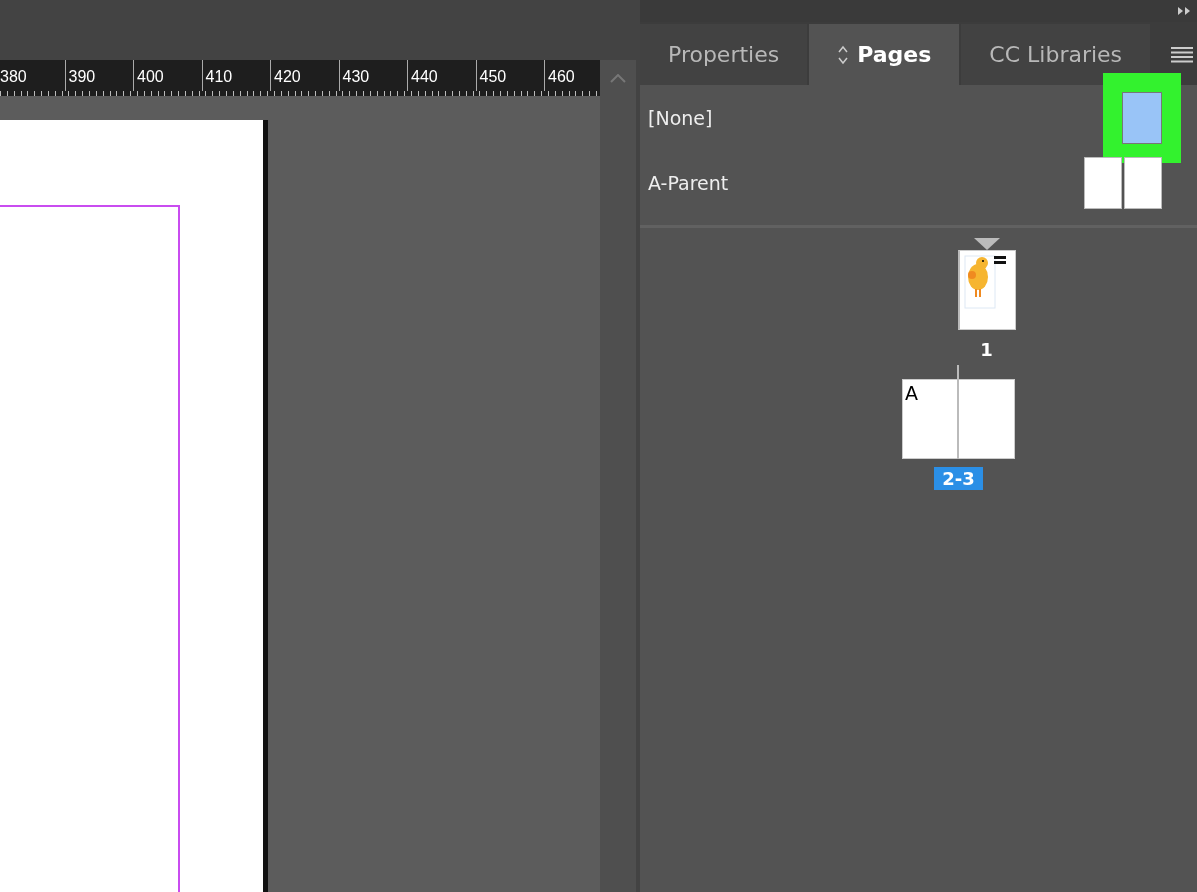 This screenshot has height=892, width=1197. I want to click on ruler-label: 400, so click(150, 76).